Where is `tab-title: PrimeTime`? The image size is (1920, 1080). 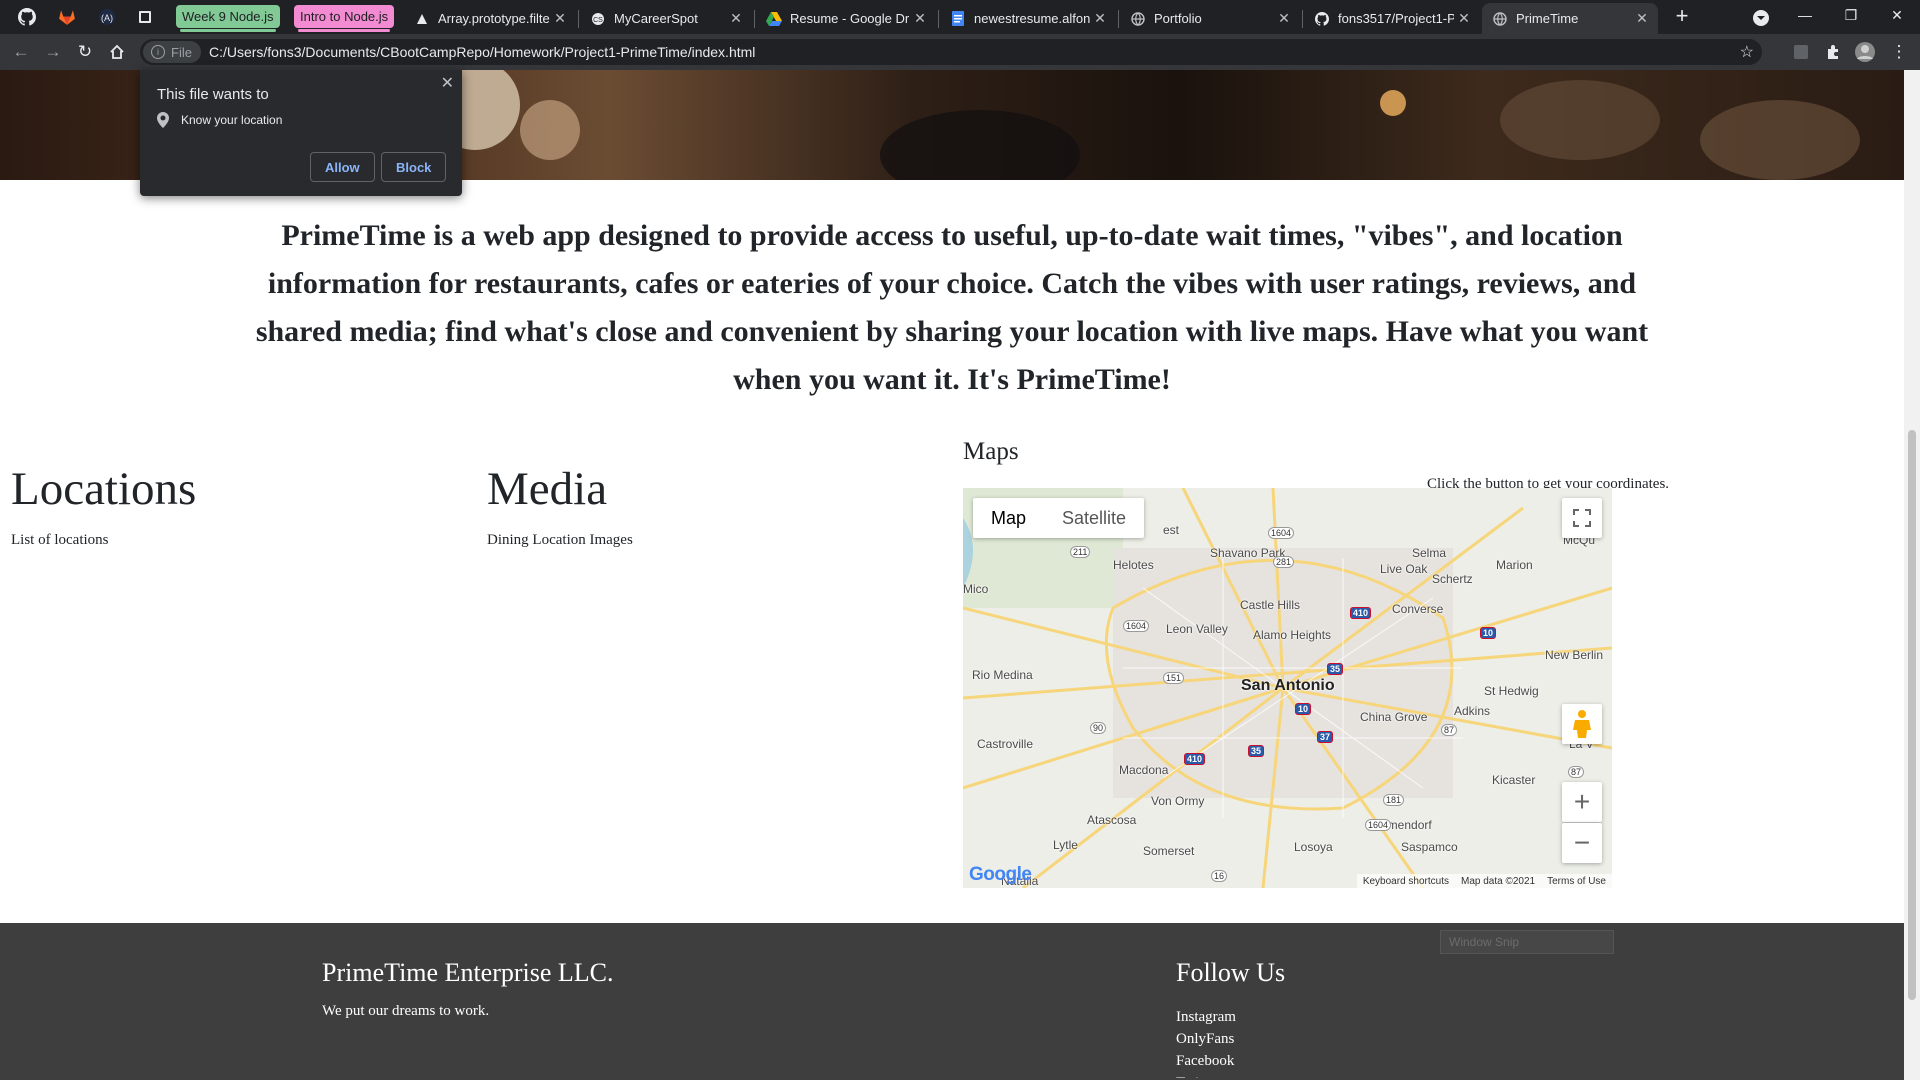 tab-title: PrimeTime is located at coordinates (1547, 18).